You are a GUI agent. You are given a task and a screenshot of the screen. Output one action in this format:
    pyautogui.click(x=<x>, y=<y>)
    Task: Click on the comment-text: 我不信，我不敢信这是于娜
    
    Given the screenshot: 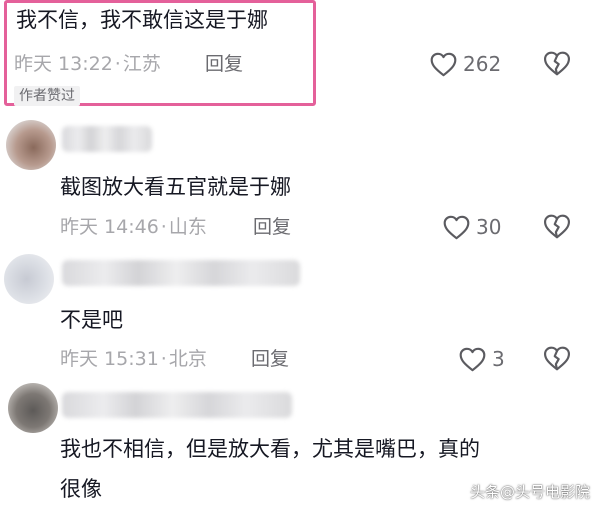 What is the action you would take?
    pyautogui.click(x=142, y=20)
    